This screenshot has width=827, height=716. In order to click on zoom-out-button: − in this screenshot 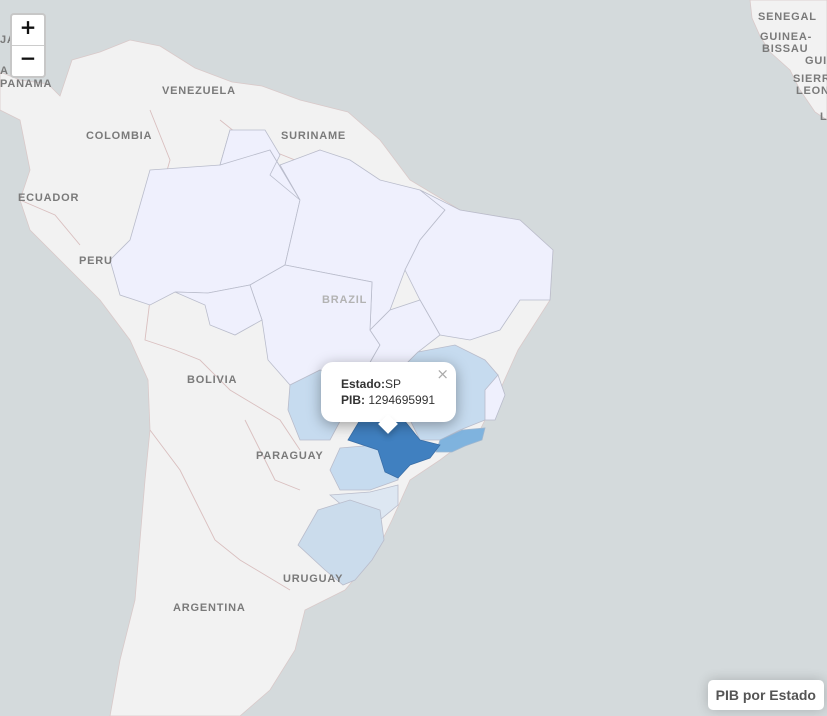, I will do `click(28, 60)`.